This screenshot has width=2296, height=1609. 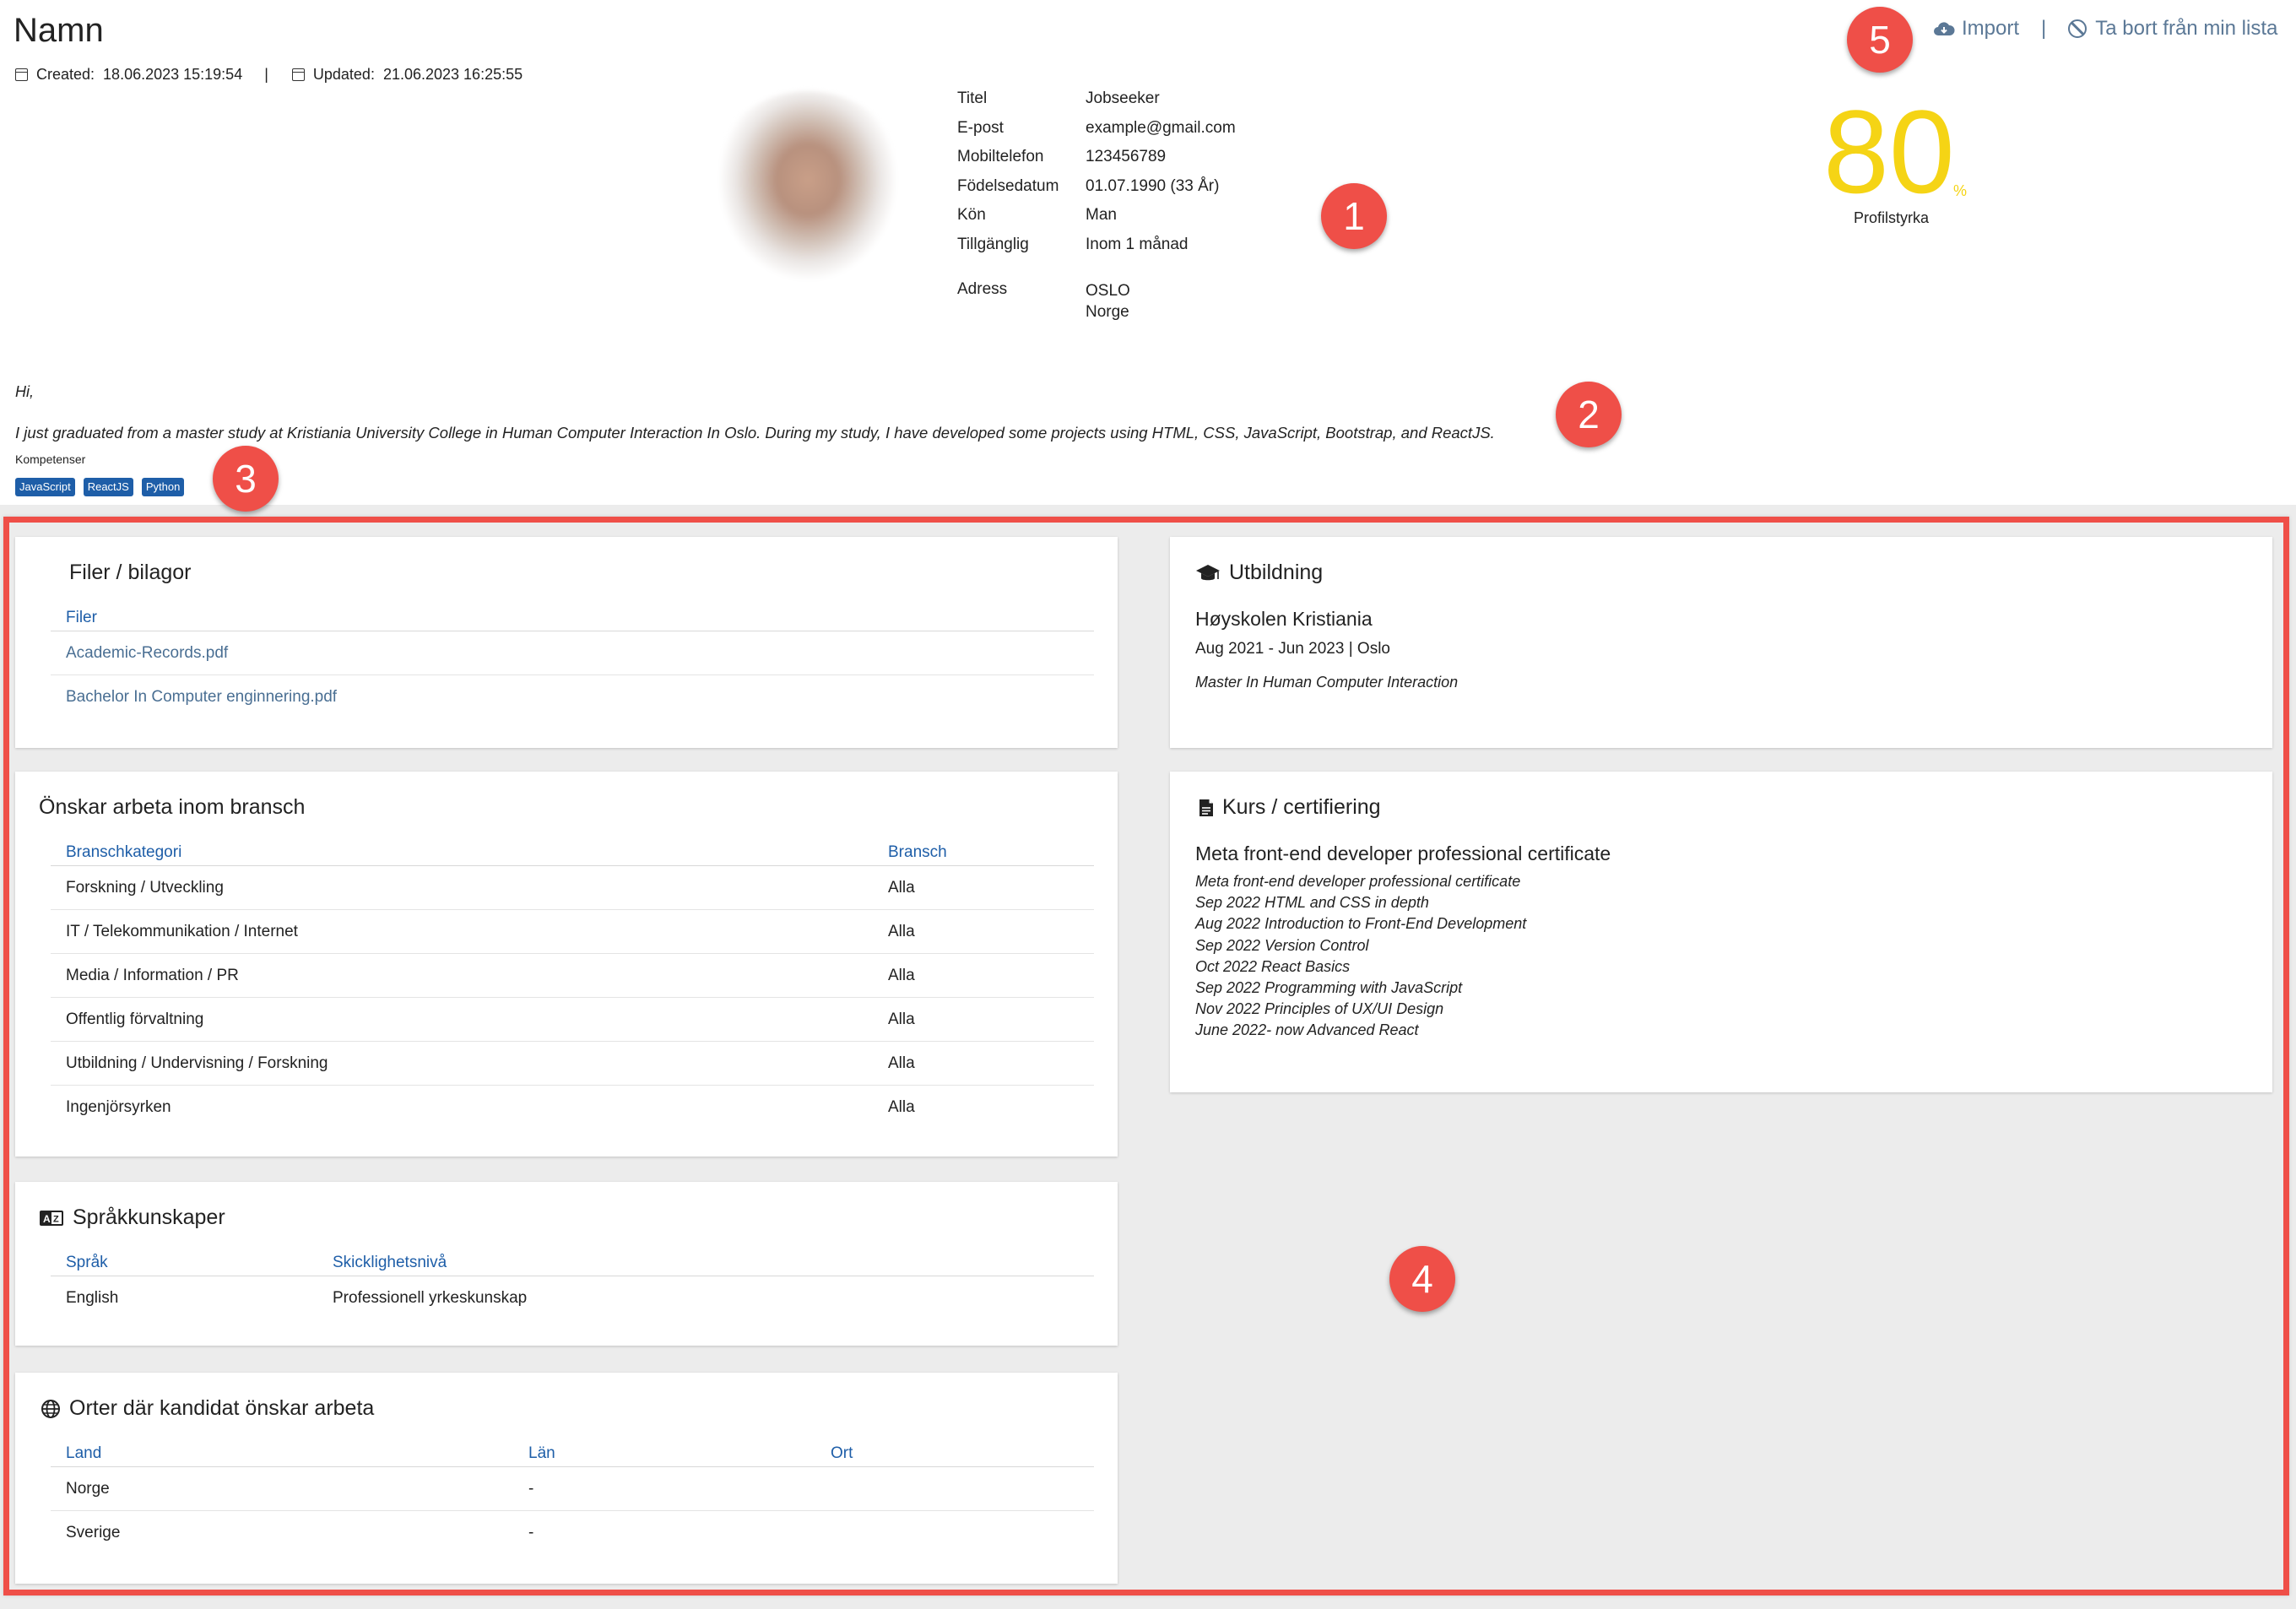 I want to click on info-row-available: Tillgänglig Inom 1 månad, so click(x=1096, y=245).